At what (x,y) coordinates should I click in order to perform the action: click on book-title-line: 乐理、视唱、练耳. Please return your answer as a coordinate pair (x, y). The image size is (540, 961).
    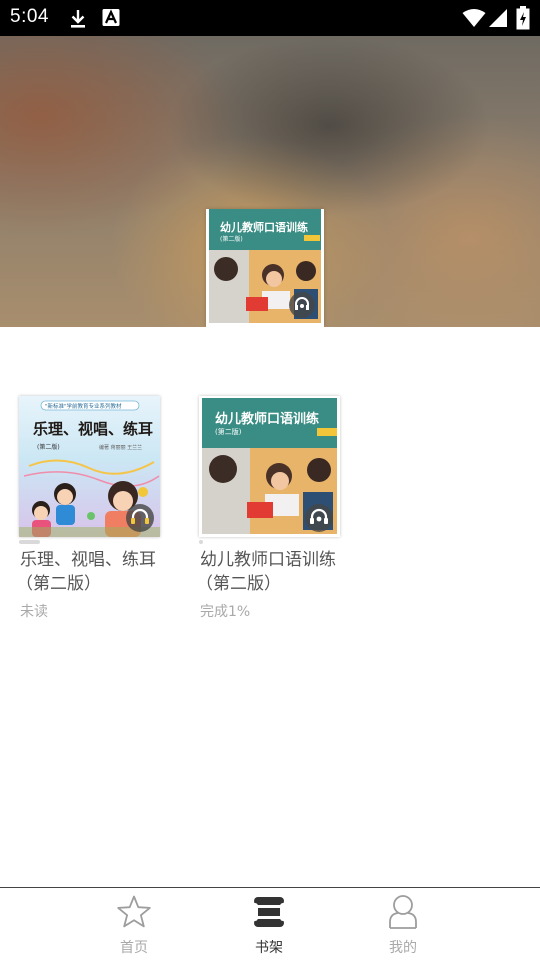
    Looking at the image, I should click on (88, 560).